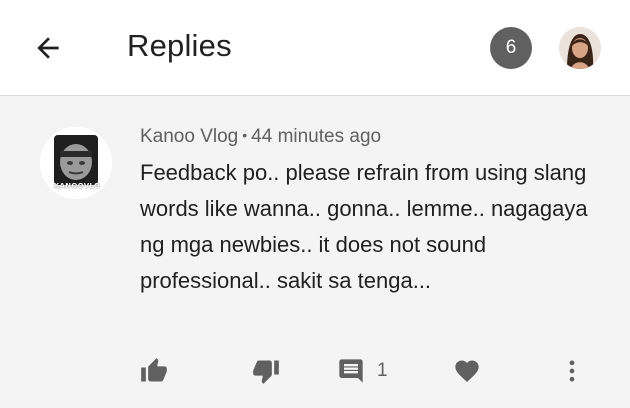  I want to click on page-title: Replies, so click(179, 45).